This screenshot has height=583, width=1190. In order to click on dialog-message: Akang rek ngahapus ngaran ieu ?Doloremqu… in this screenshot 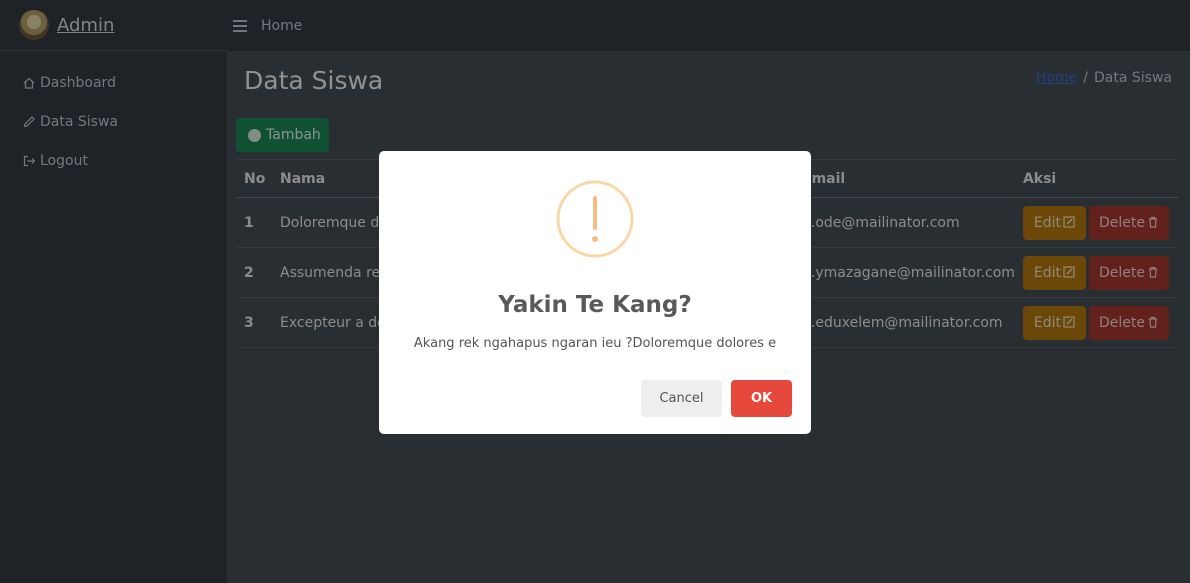, I will do `click(595, 343)`.